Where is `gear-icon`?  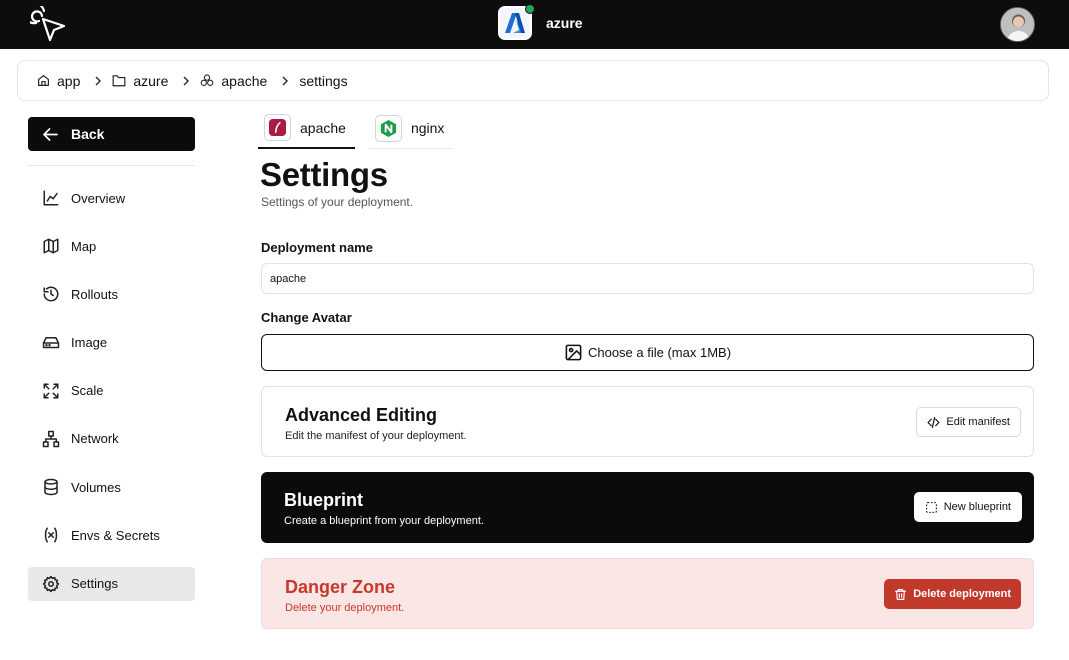 gear-icon is located at coordinates (51, 583).